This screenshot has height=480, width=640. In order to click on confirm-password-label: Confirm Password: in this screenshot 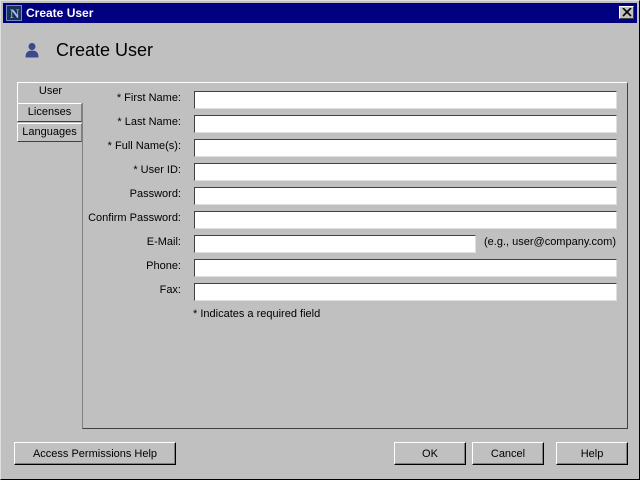, I will do `click(134, 218)`.